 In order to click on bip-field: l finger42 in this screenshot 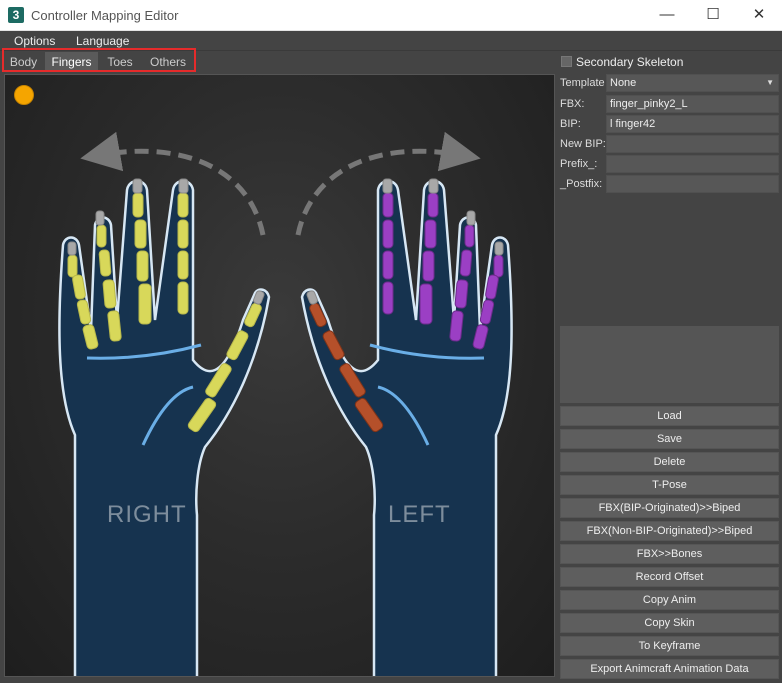, I will do `click(692, 124)`.